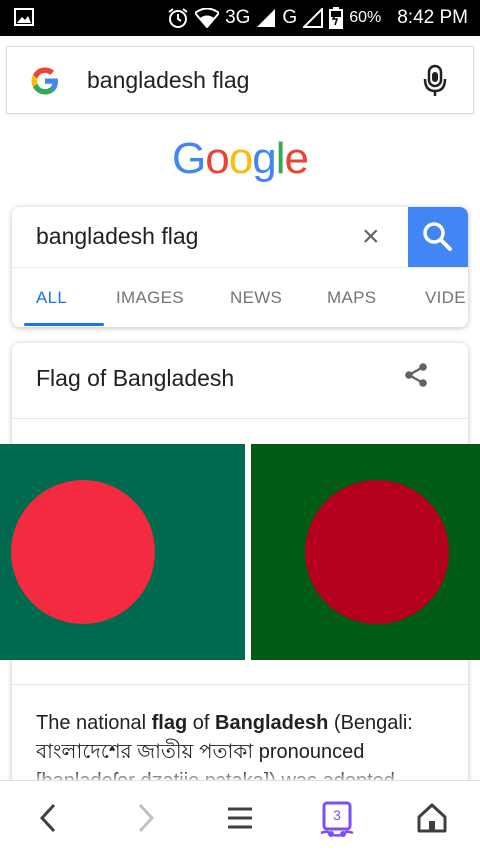  What do you see at coordinates (189, 158) in the screenshot?
I see `logo-letter-g: G` at bounding box center [189, 158].